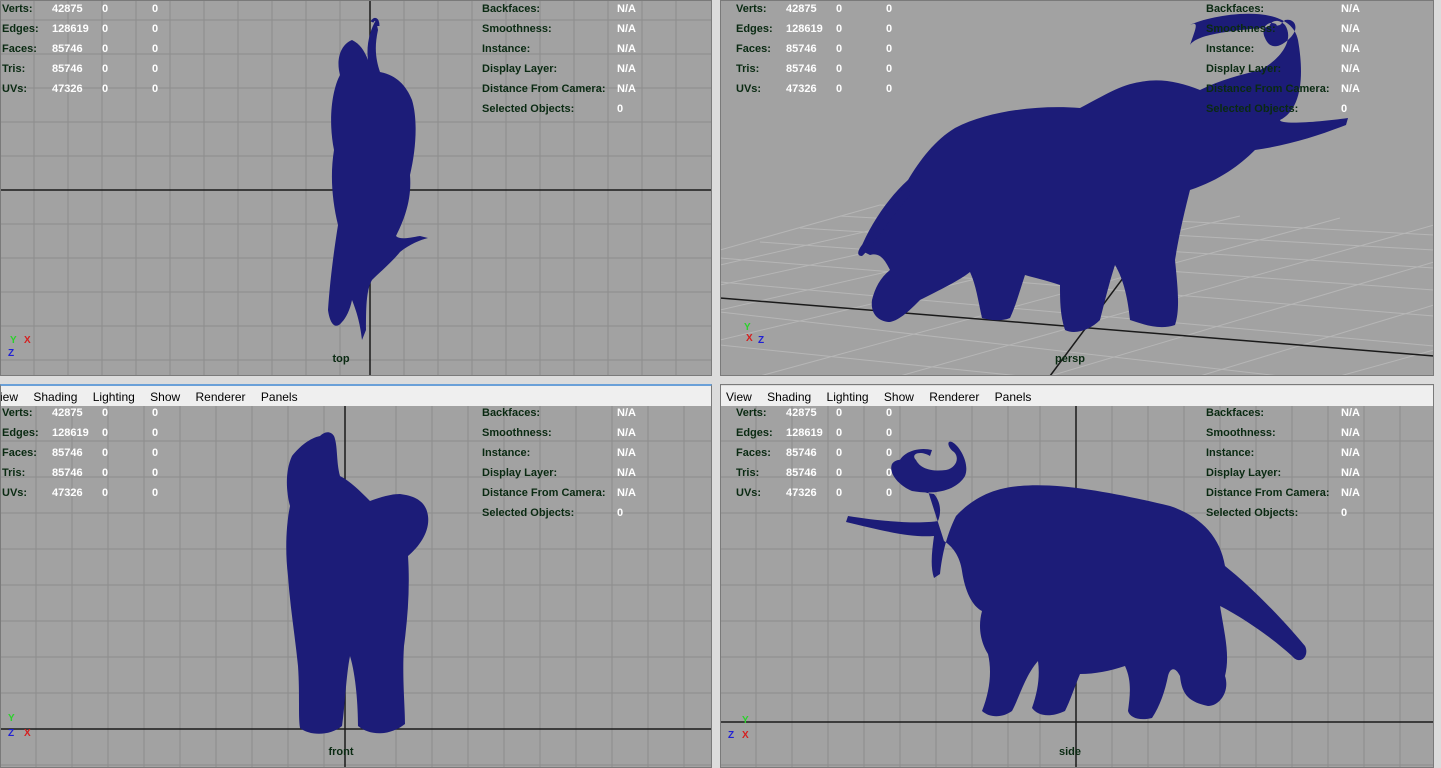 The width and height of the screenshot is (1441, 768). What do you see at coordinates (848, 397) in the screenshot?
I see `menu-lighting-side: Lighting` at bounding box center [848, 397].